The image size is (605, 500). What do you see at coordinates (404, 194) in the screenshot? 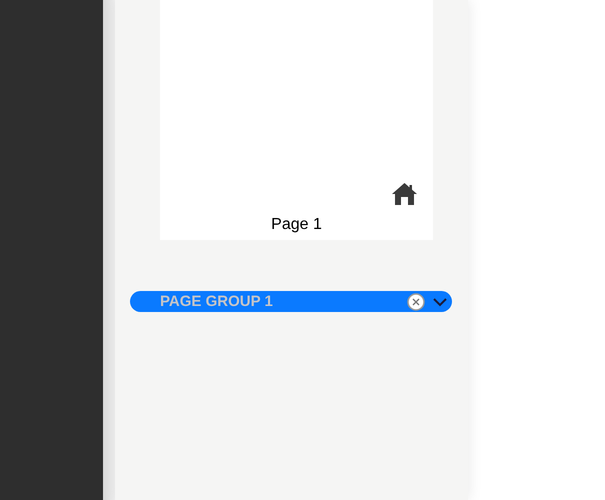
I see `home-icon` at bounding box center [404, 194].